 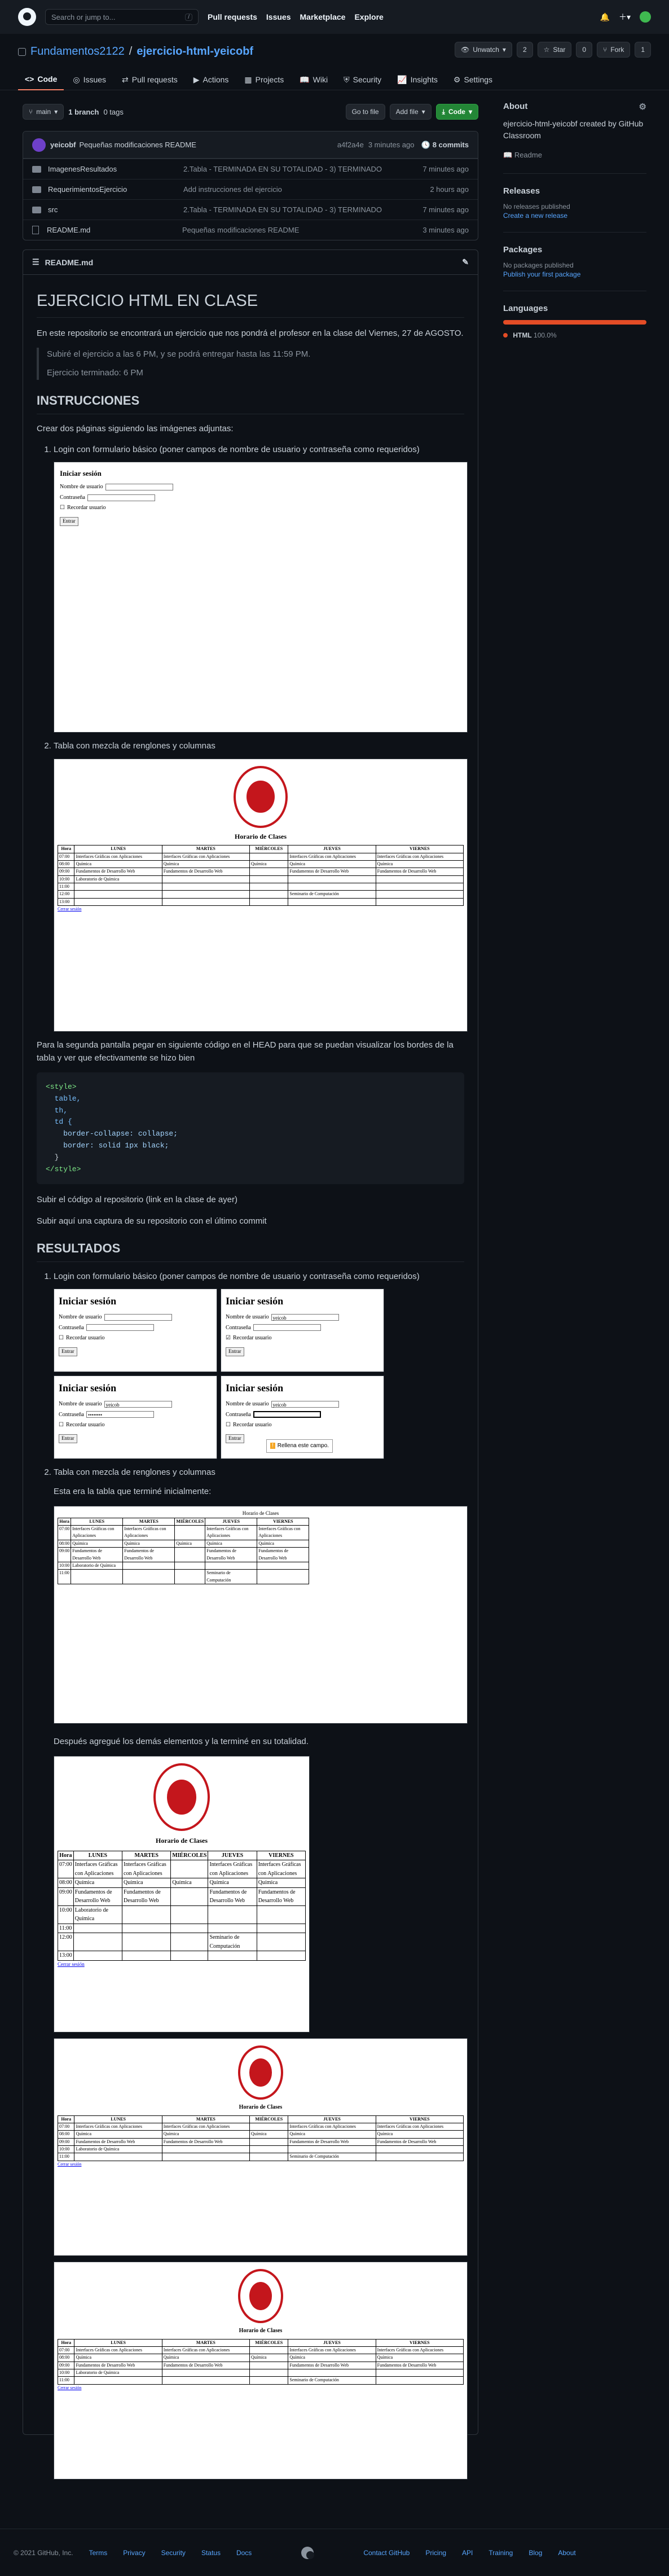 What do you see at coordinates (302, 230) in the screenshot?
I see `file-commit-message: Pequeñas modificaciones README` at bounding box center [302, 230].